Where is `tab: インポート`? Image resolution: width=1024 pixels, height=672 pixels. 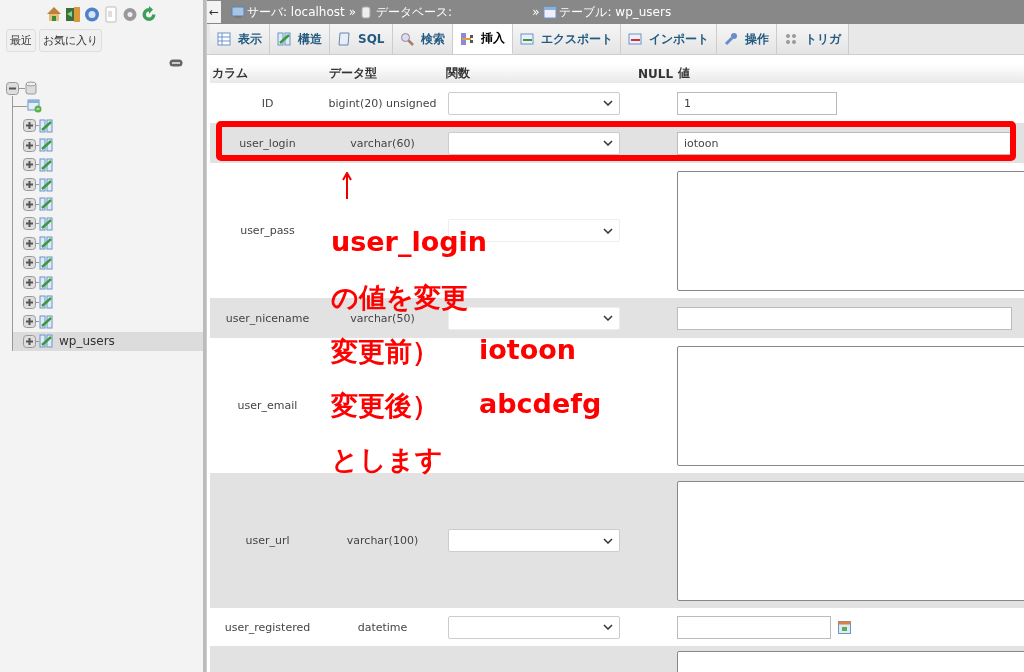 tab: インポート is located at coordinates (668, 39).